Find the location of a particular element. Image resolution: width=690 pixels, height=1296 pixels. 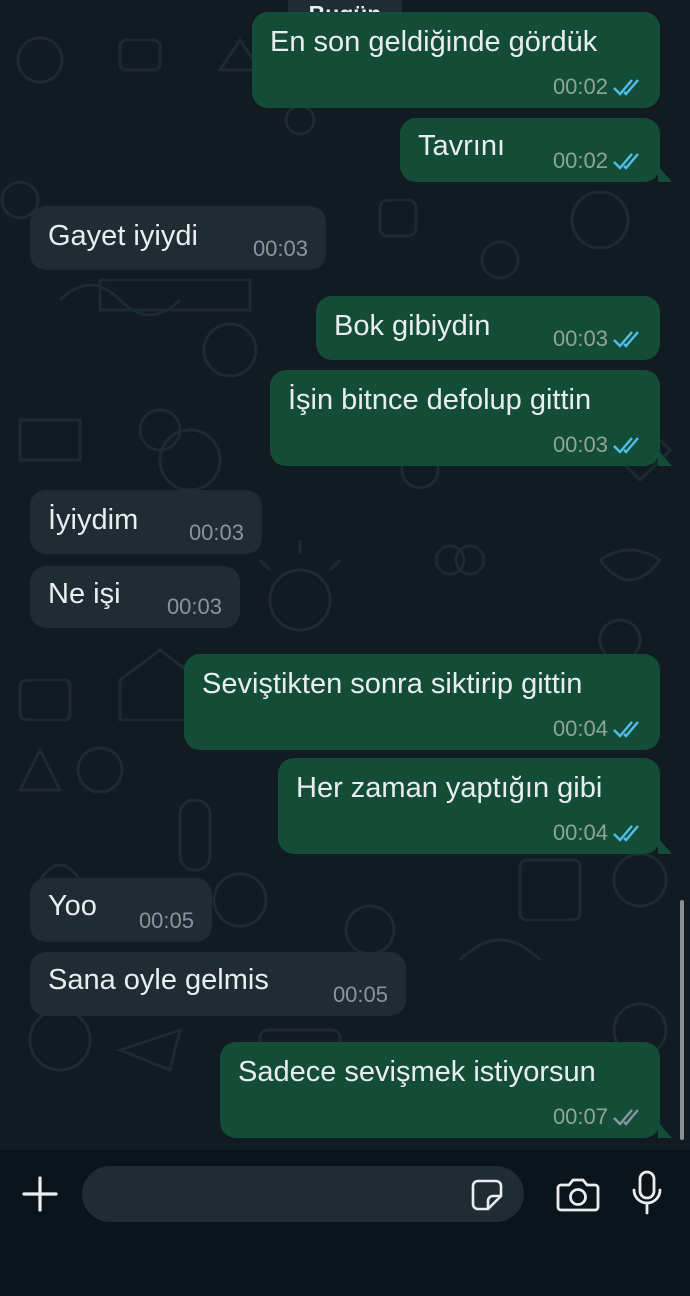

message-text: Bok gibiydin is located at coordinates (412, 326).